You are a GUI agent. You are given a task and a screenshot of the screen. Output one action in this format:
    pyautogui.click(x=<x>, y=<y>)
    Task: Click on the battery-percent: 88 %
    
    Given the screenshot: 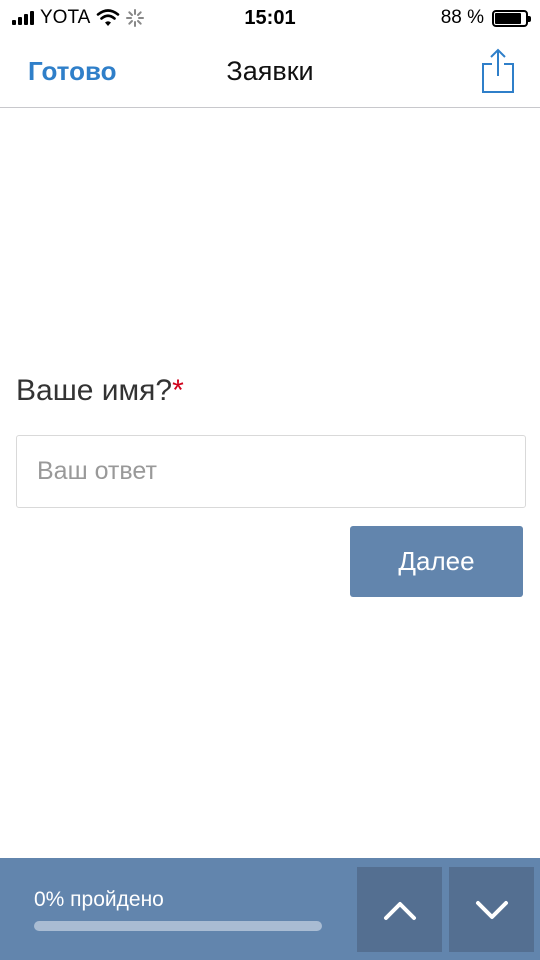 What is the action you would take?
    pyautogui.click(x=462, y=17)
    